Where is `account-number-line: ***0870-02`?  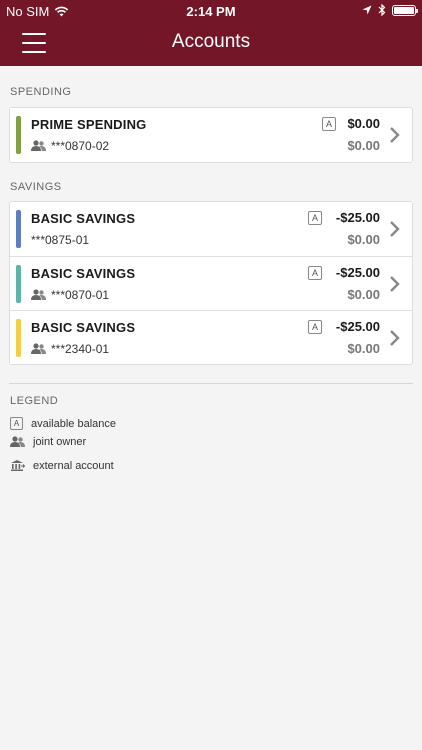 account-number-line: ***0870-02 is located at coordinates (70, 146).